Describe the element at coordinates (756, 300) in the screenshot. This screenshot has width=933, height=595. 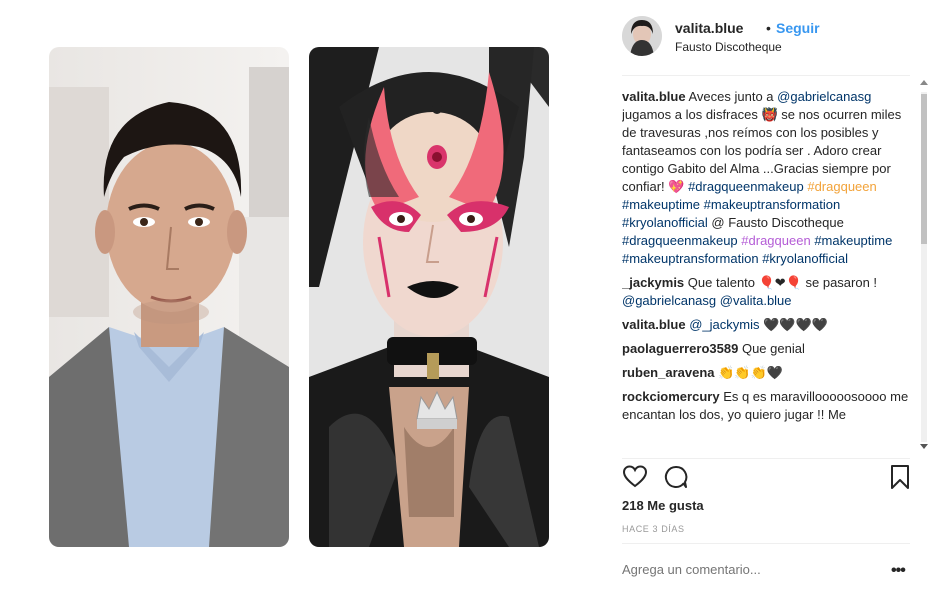
I see `comment-mention: @valita.blue` at that location.